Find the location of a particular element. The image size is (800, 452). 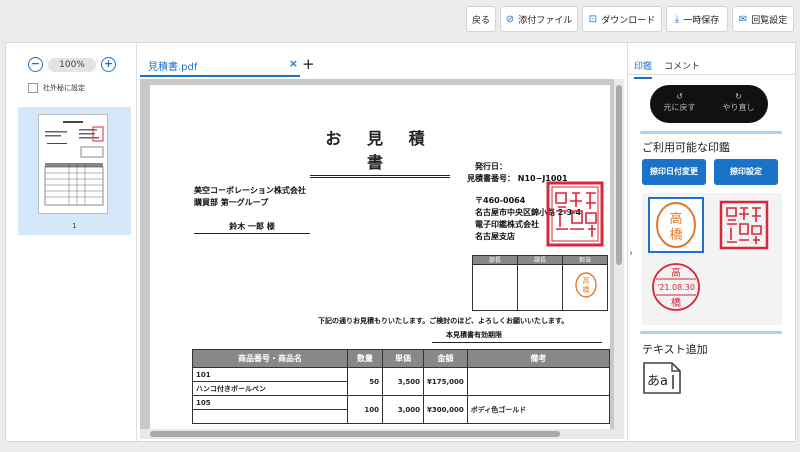

stamp-settings-button: 捺印設定 is located at coordinates (746, 172).